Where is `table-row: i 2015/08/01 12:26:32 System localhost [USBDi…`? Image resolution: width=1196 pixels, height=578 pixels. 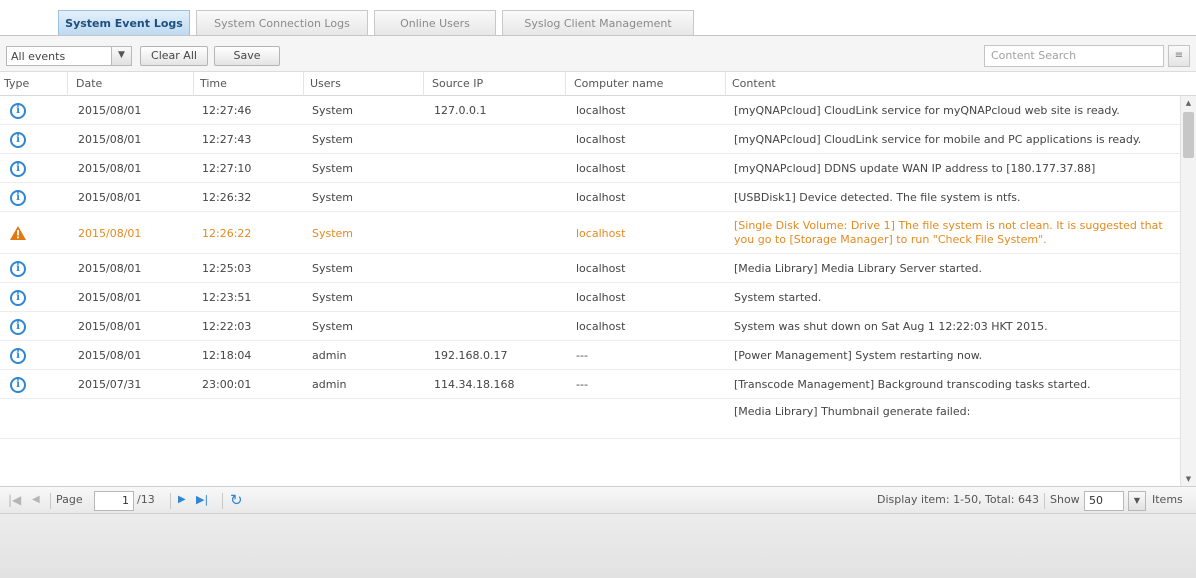
table-row: i 2015/08/01 12:26:32 System localhost [USBDi… is located at coordinates (590, 197).